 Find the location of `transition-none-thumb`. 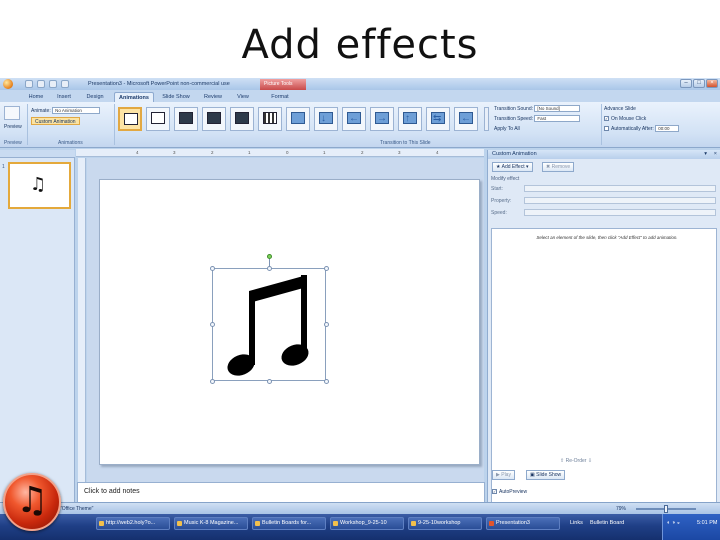

transition-none-thumb is located at coordinates (130, 119).